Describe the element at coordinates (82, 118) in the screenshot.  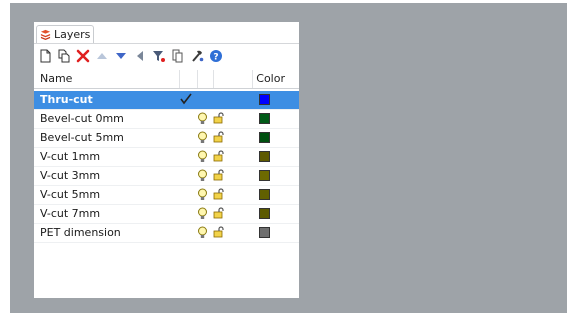
I see `layer-name: Bevel-cut 0mm` at that location.